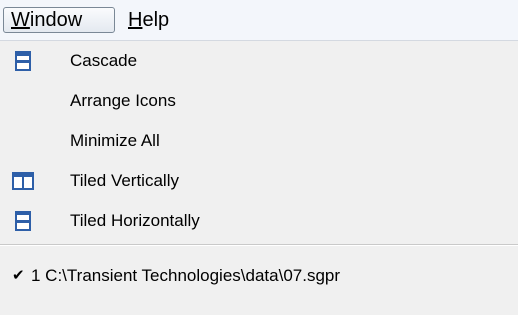 This screenshot has height=315, width=518. Describe the element at coordinates (123, 100) in the screenshot. I see `menu-item-arrange-icons-label: Arrange Icons` at that location.